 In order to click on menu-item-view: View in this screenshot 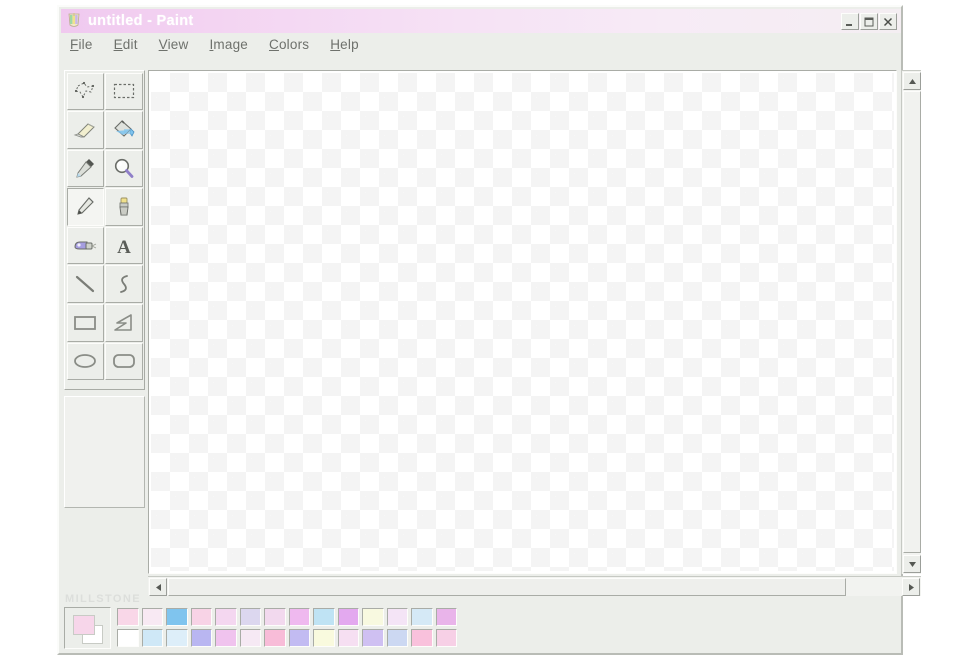, I will do `click(179, 44)`.